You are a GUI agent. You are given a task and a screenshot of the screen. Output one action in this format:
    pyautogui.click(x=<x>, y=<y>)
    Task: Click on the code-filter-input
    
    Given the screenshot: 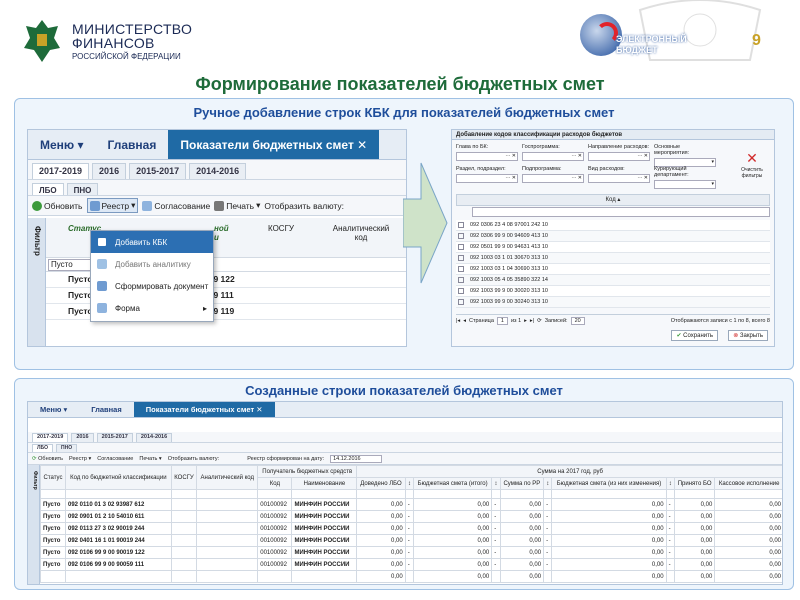 What is the action you would take?
    pyautogui.click(x=621, y=212)
    